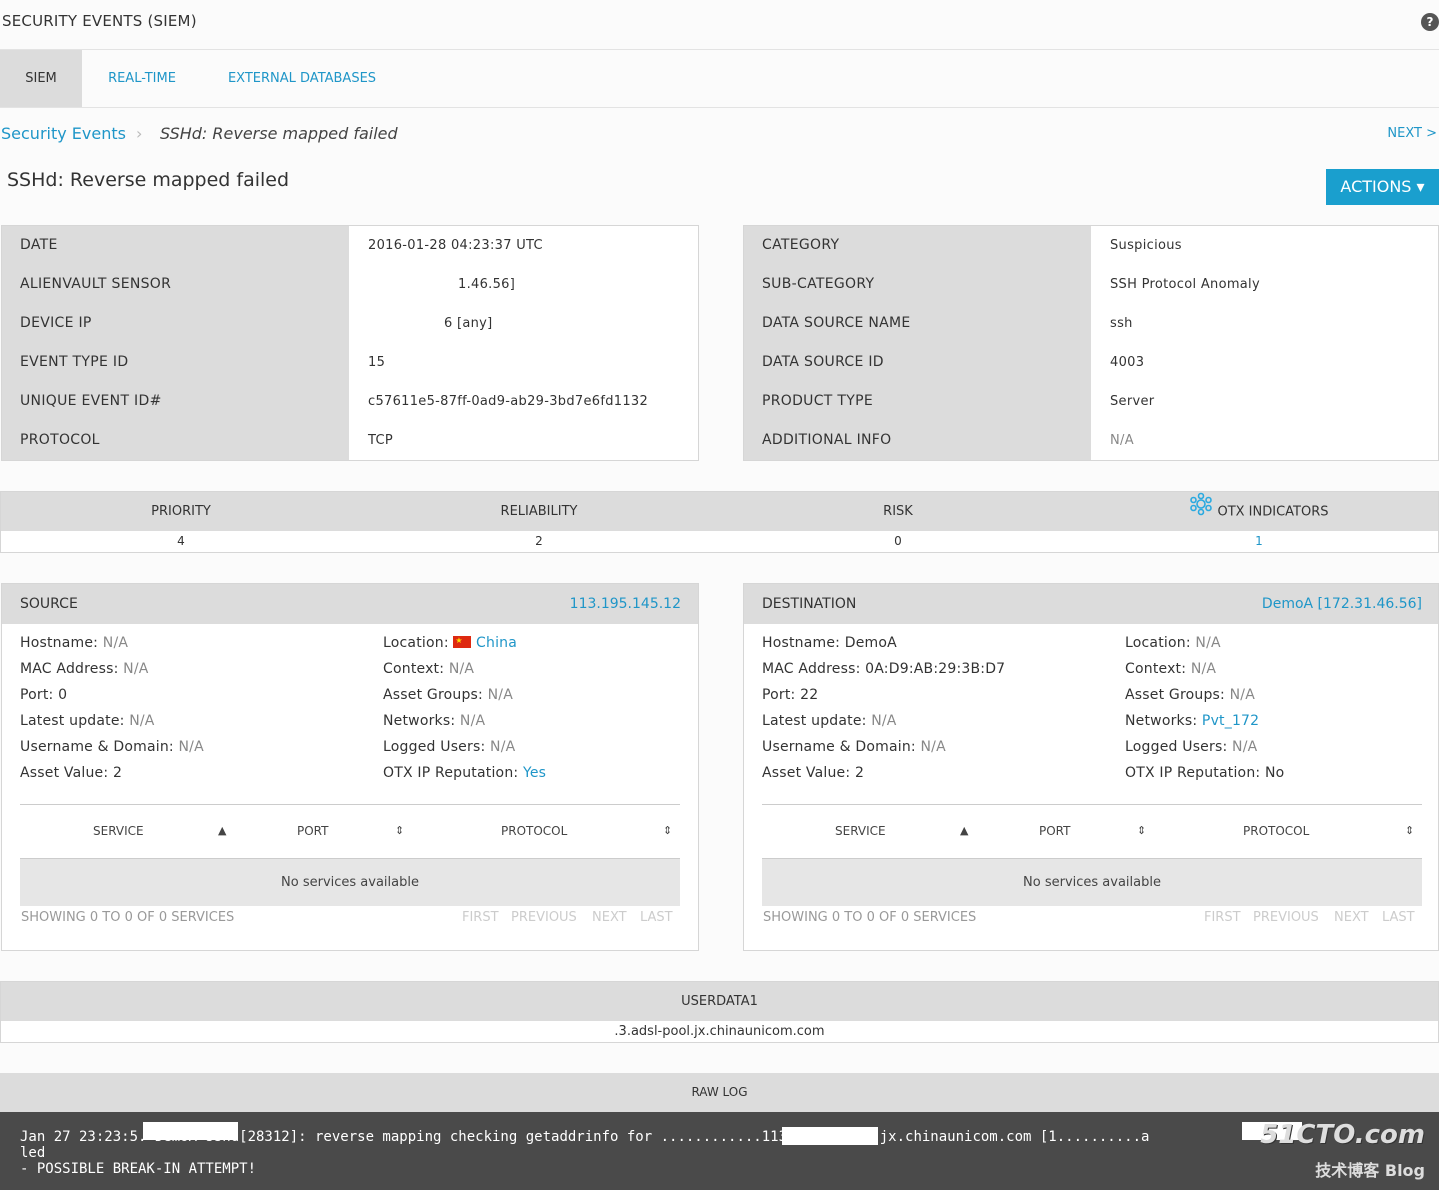 This screenshot has width=1439, height=1190. What do you see at coordinates (1091, 401) in the screenshot?
I see `detail-row: PRODUCT TYPE Server` at bounding box center [1091, 401].